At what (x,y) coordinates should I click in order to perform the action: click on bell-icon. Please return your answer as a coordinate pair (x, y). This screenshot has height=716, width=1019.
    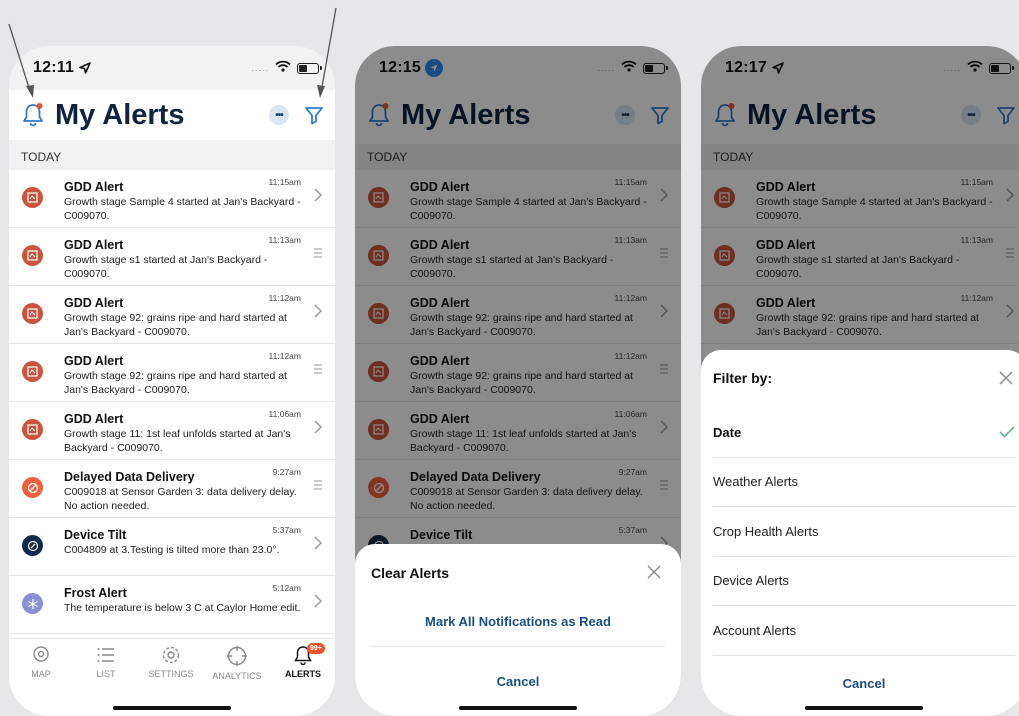
    Looking at the image, I should click on (33, 115).